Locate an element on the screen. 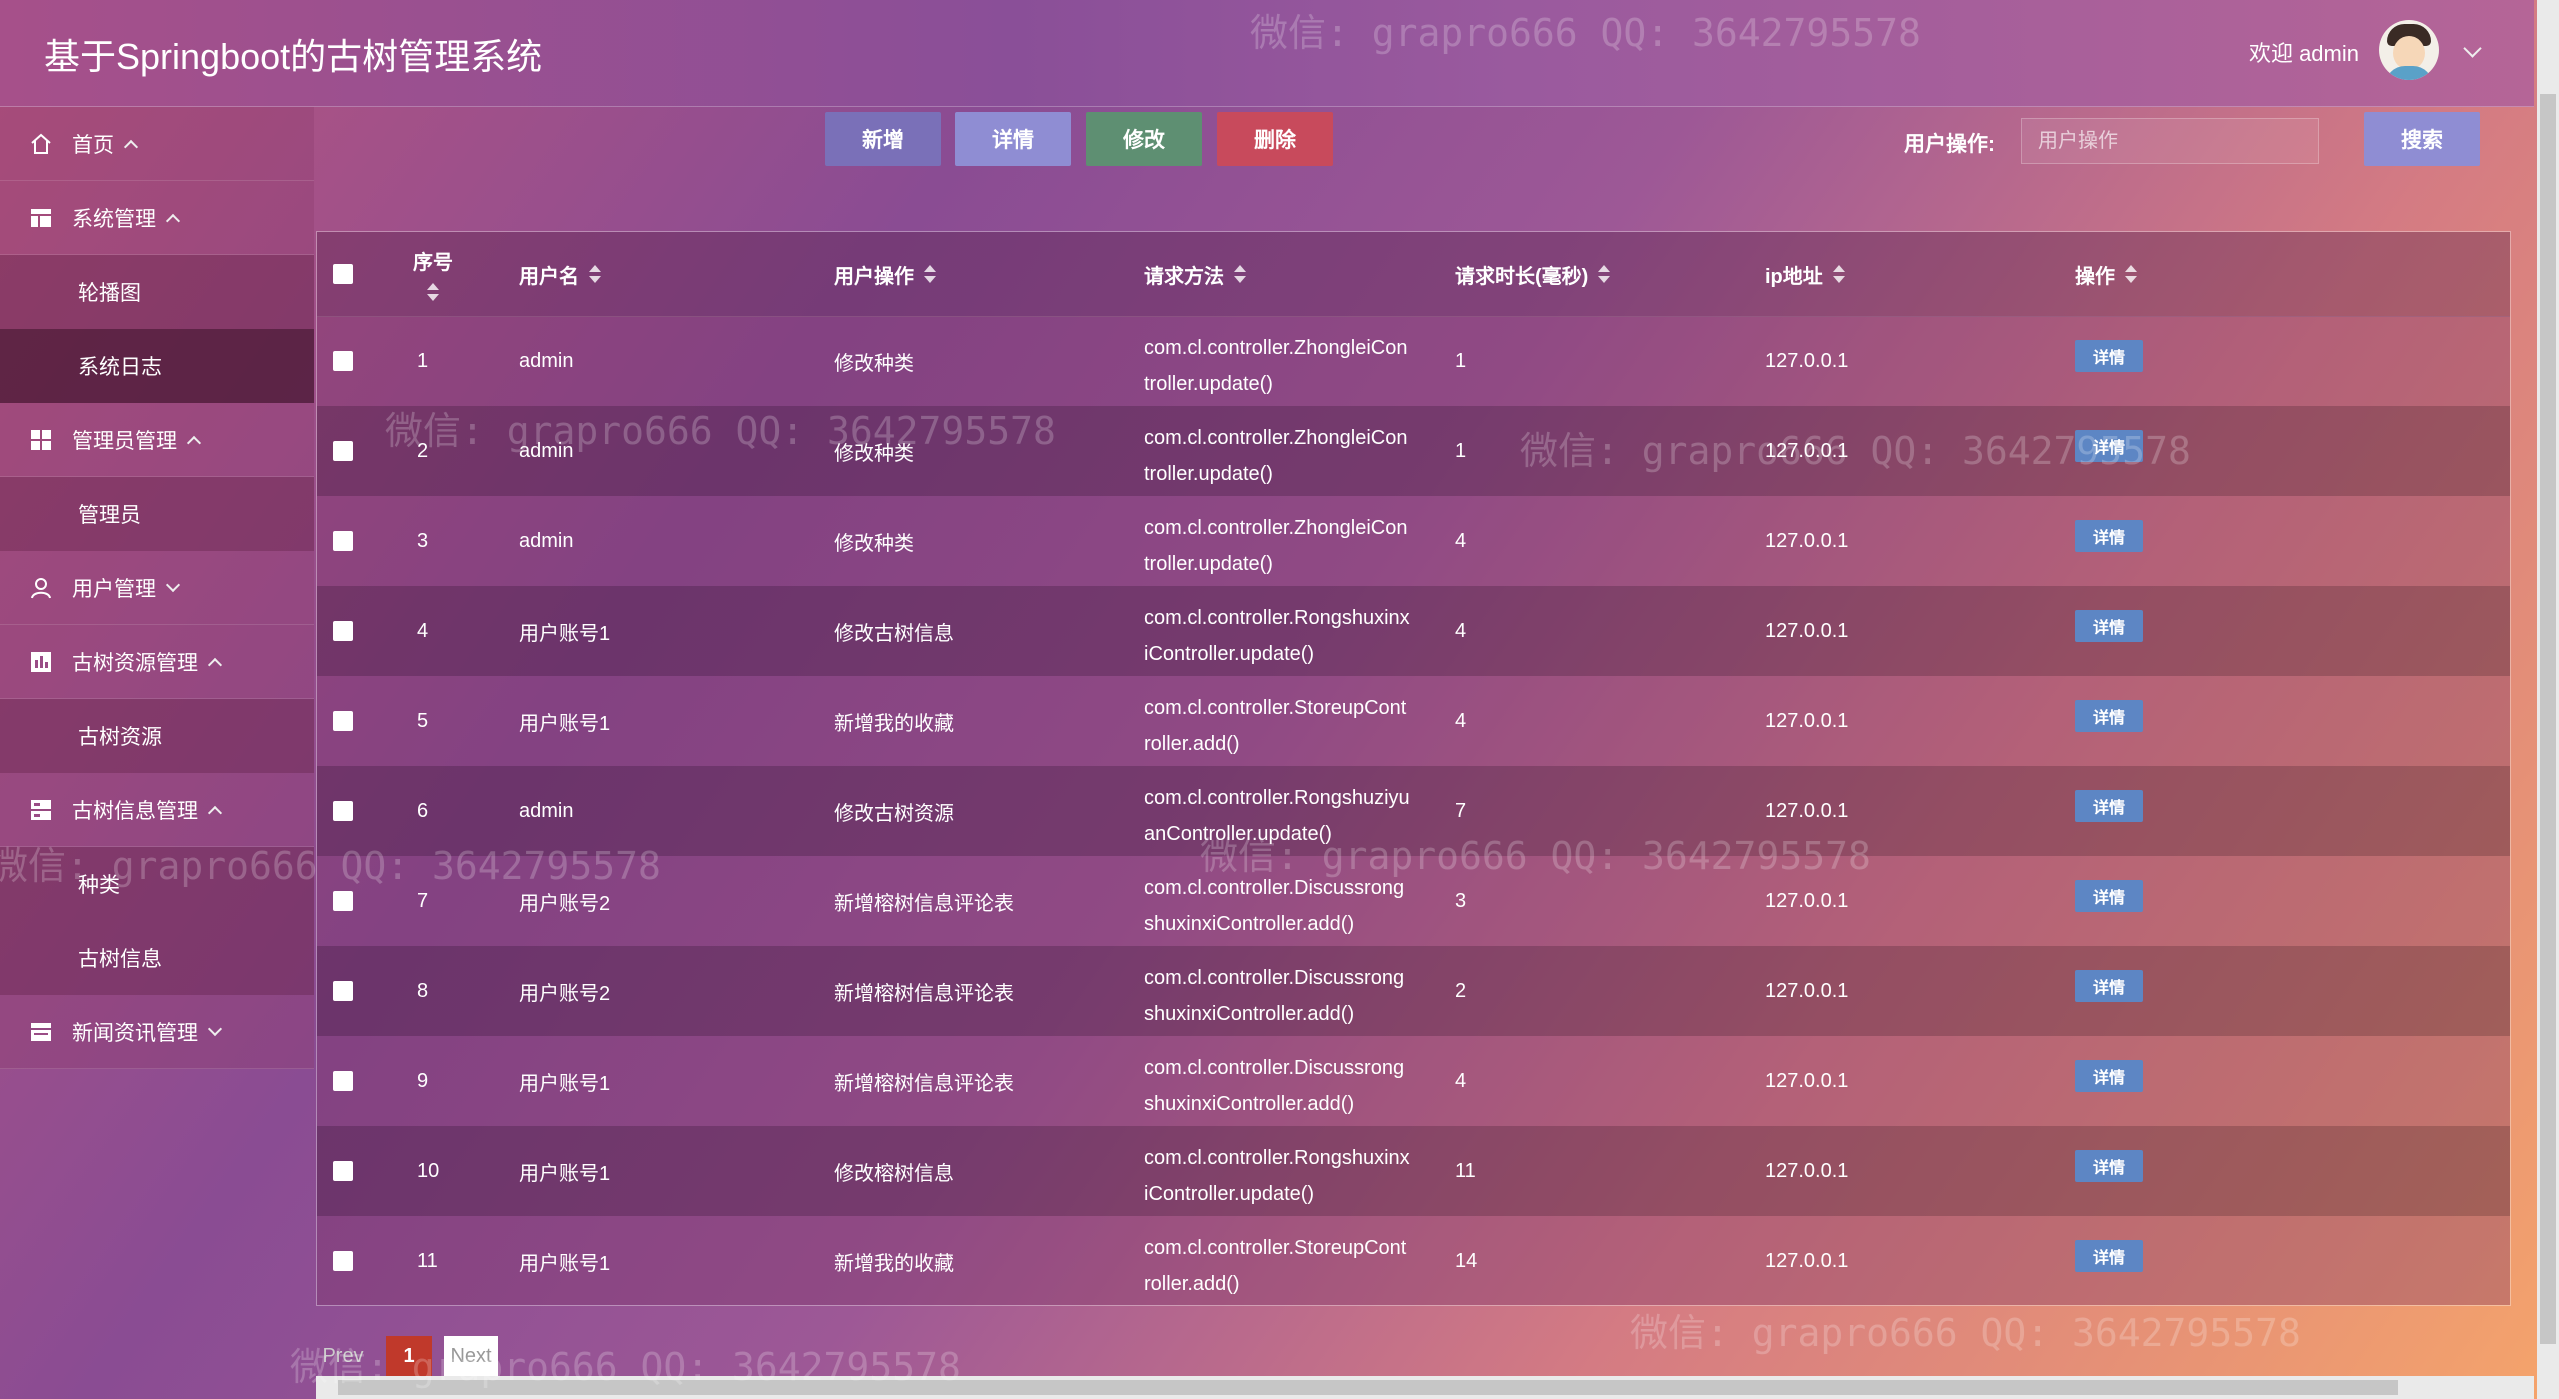 The width and height of the screenshot is (2559, 1399). vertical-scrollbar is located at coordinates (2548, 699).